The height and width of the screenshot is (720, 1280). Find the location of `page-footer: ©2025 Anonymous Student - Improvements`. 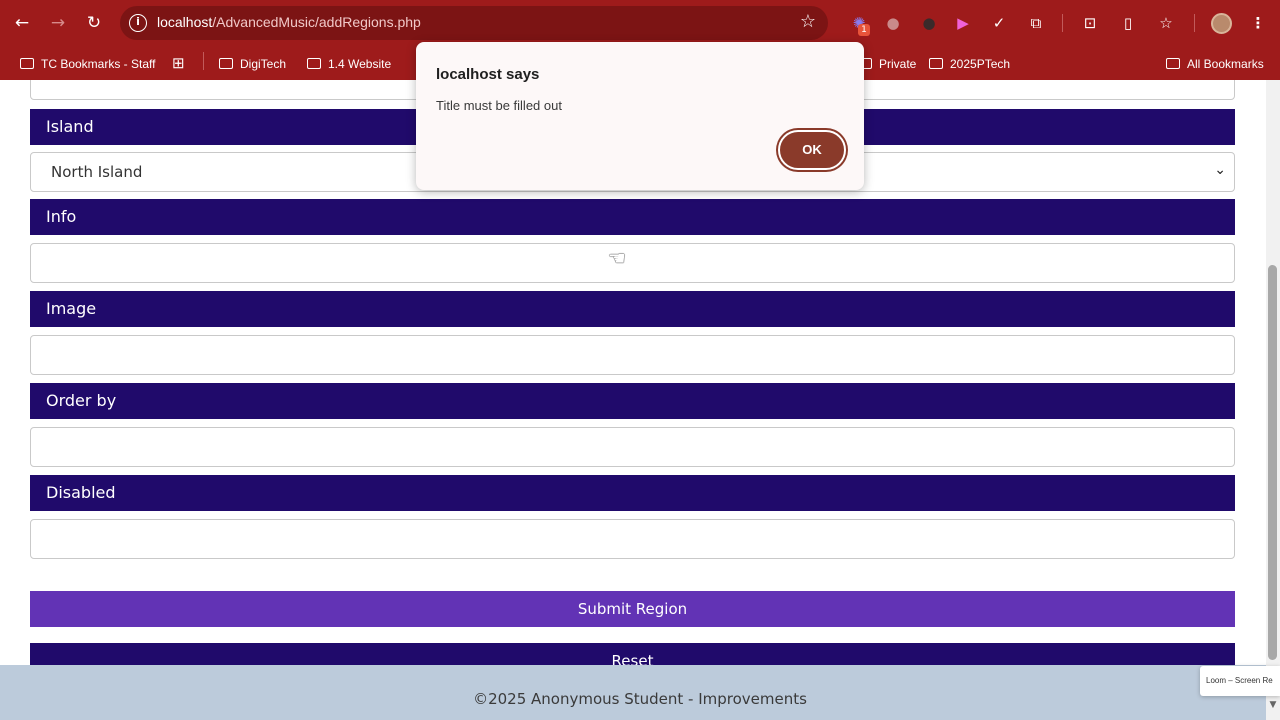

page-footer: ©2025 Anonymous Student - Improvements is located at coordinates (633, 692).